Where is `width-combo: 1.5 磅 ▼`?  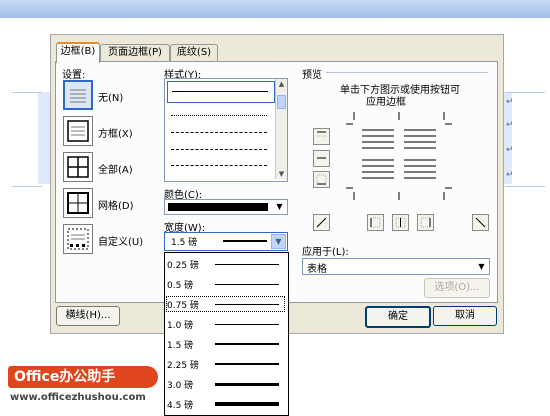 width-combo: 1.5 磅 ▼ is located at coordinates (226, 241).